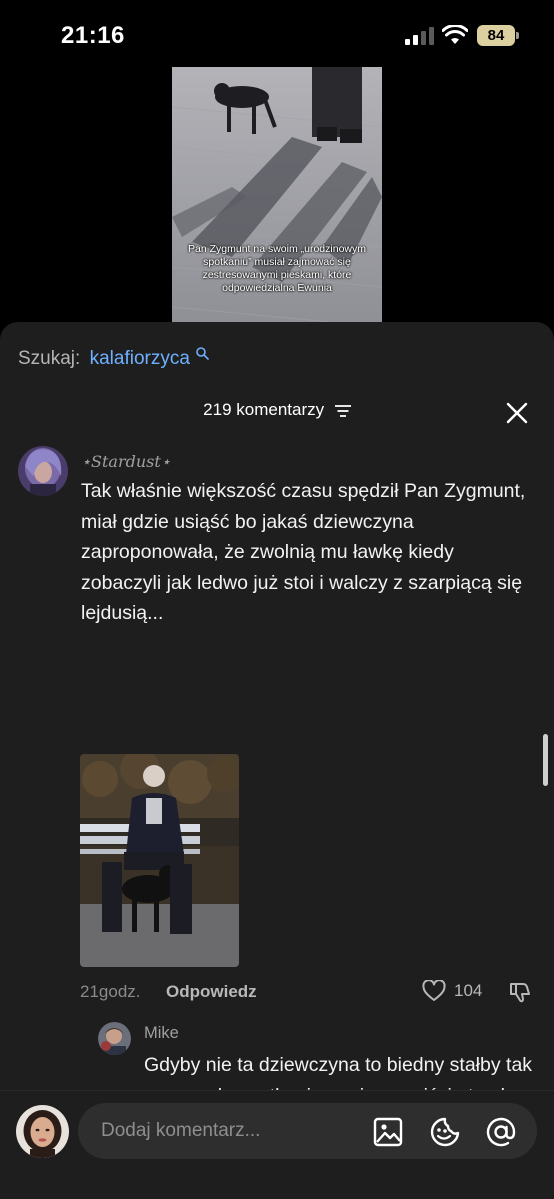  I want to click on scrollbar, so click(545, 760).